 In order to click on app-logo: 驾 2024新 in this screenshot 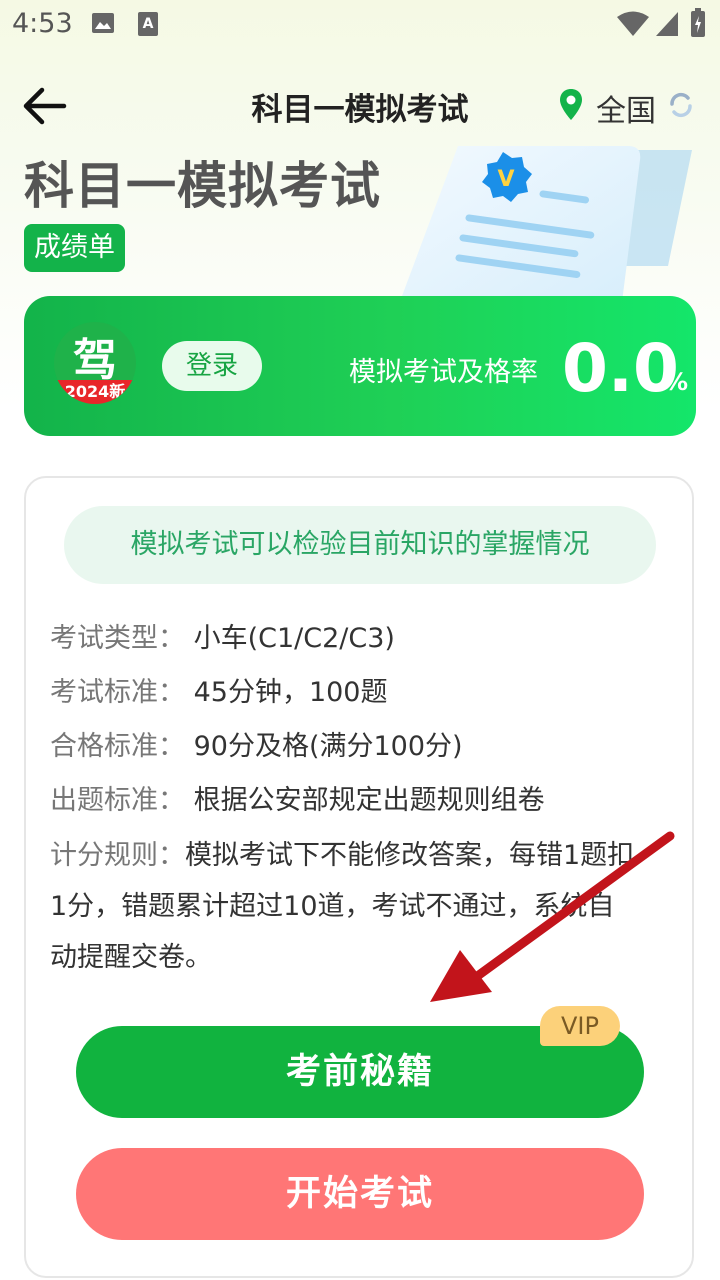, I will do `click(95, 363)`.